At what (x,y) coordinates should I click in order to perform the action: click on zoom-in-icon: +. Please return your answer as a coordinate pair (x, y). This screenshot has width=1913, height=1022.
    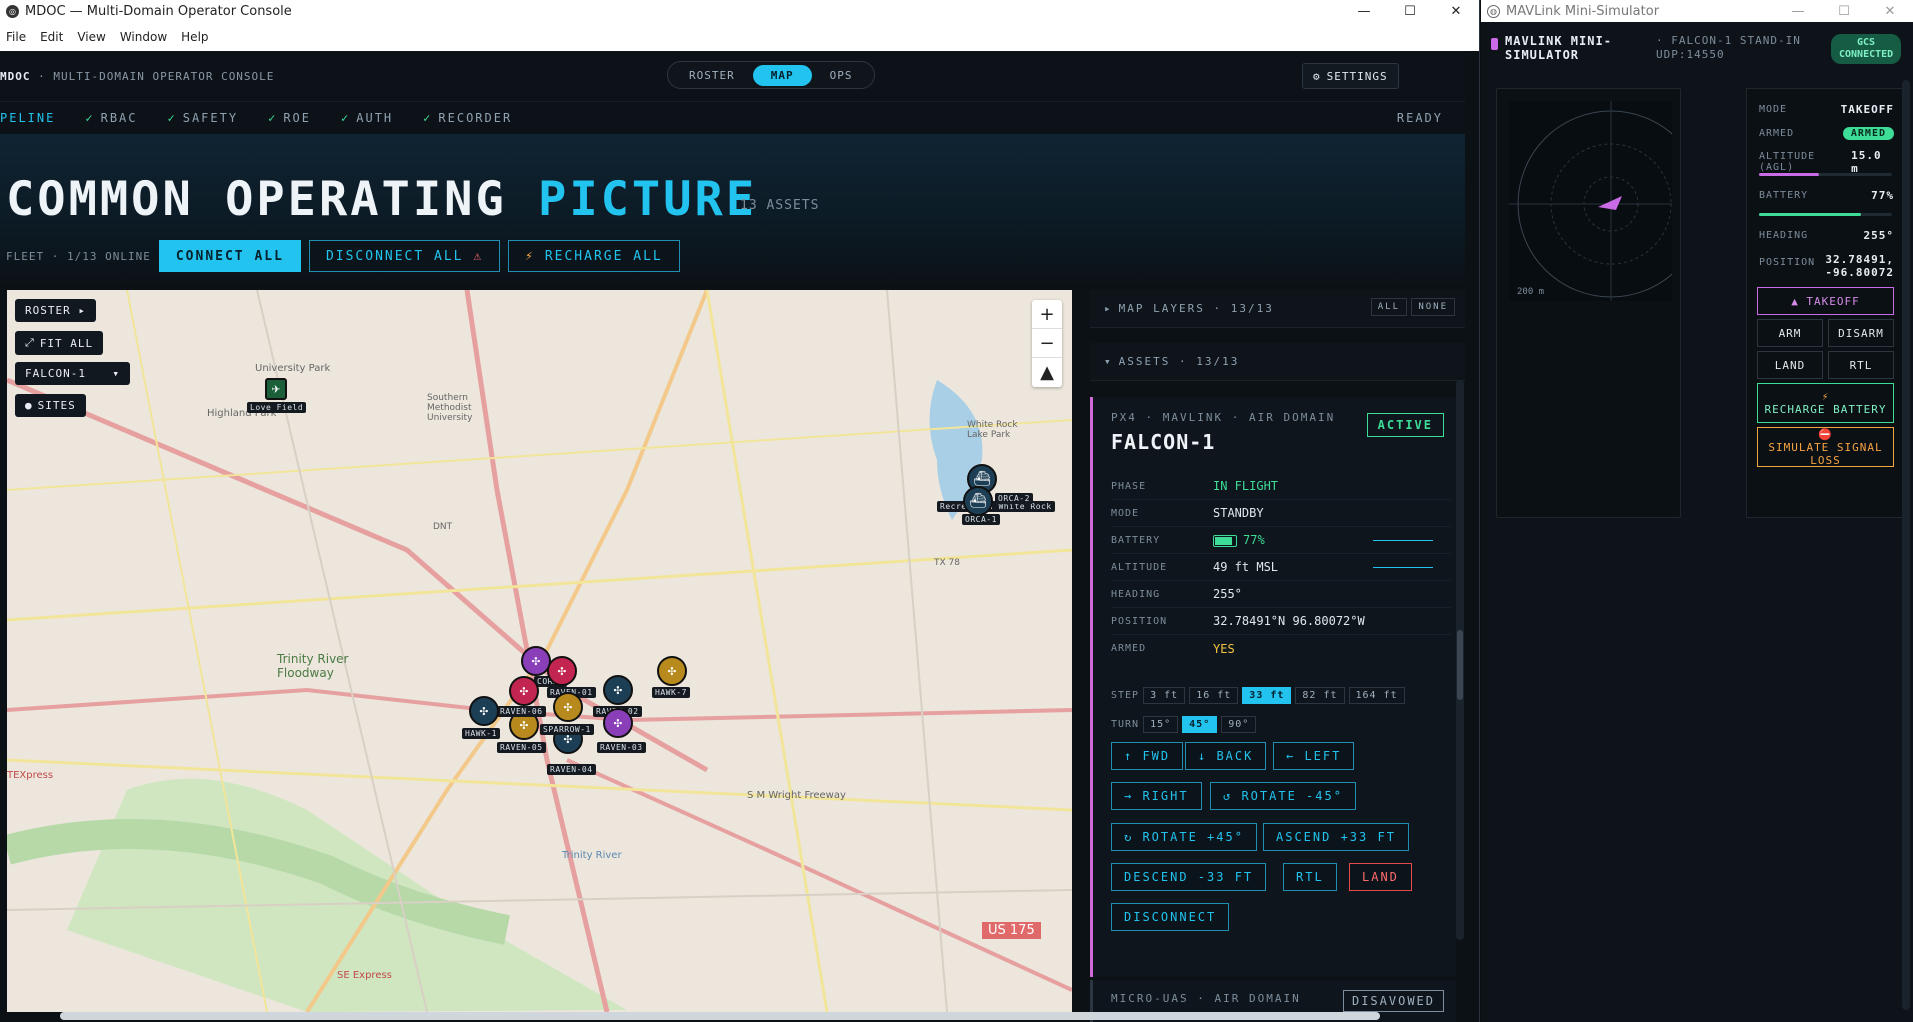
    Looking at the image, I should click on (1047, 314).